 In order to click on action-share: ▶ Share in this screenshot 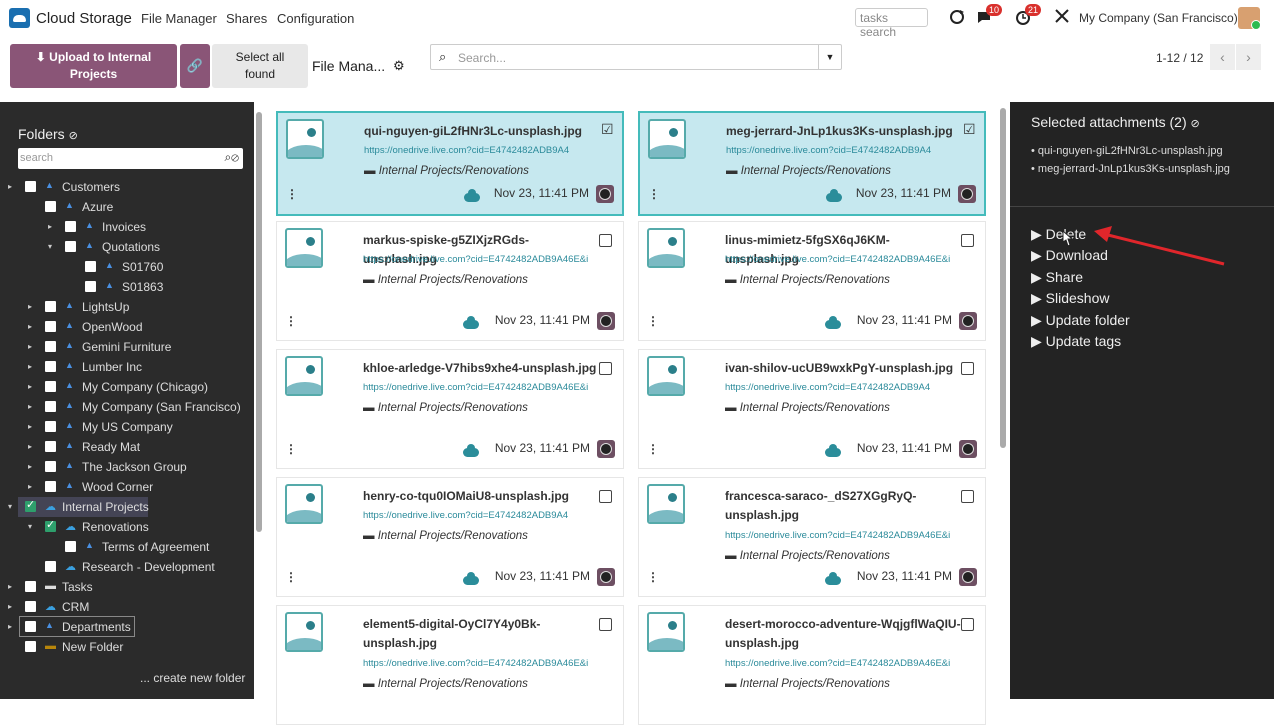, I will do `click(1057, 277)`.